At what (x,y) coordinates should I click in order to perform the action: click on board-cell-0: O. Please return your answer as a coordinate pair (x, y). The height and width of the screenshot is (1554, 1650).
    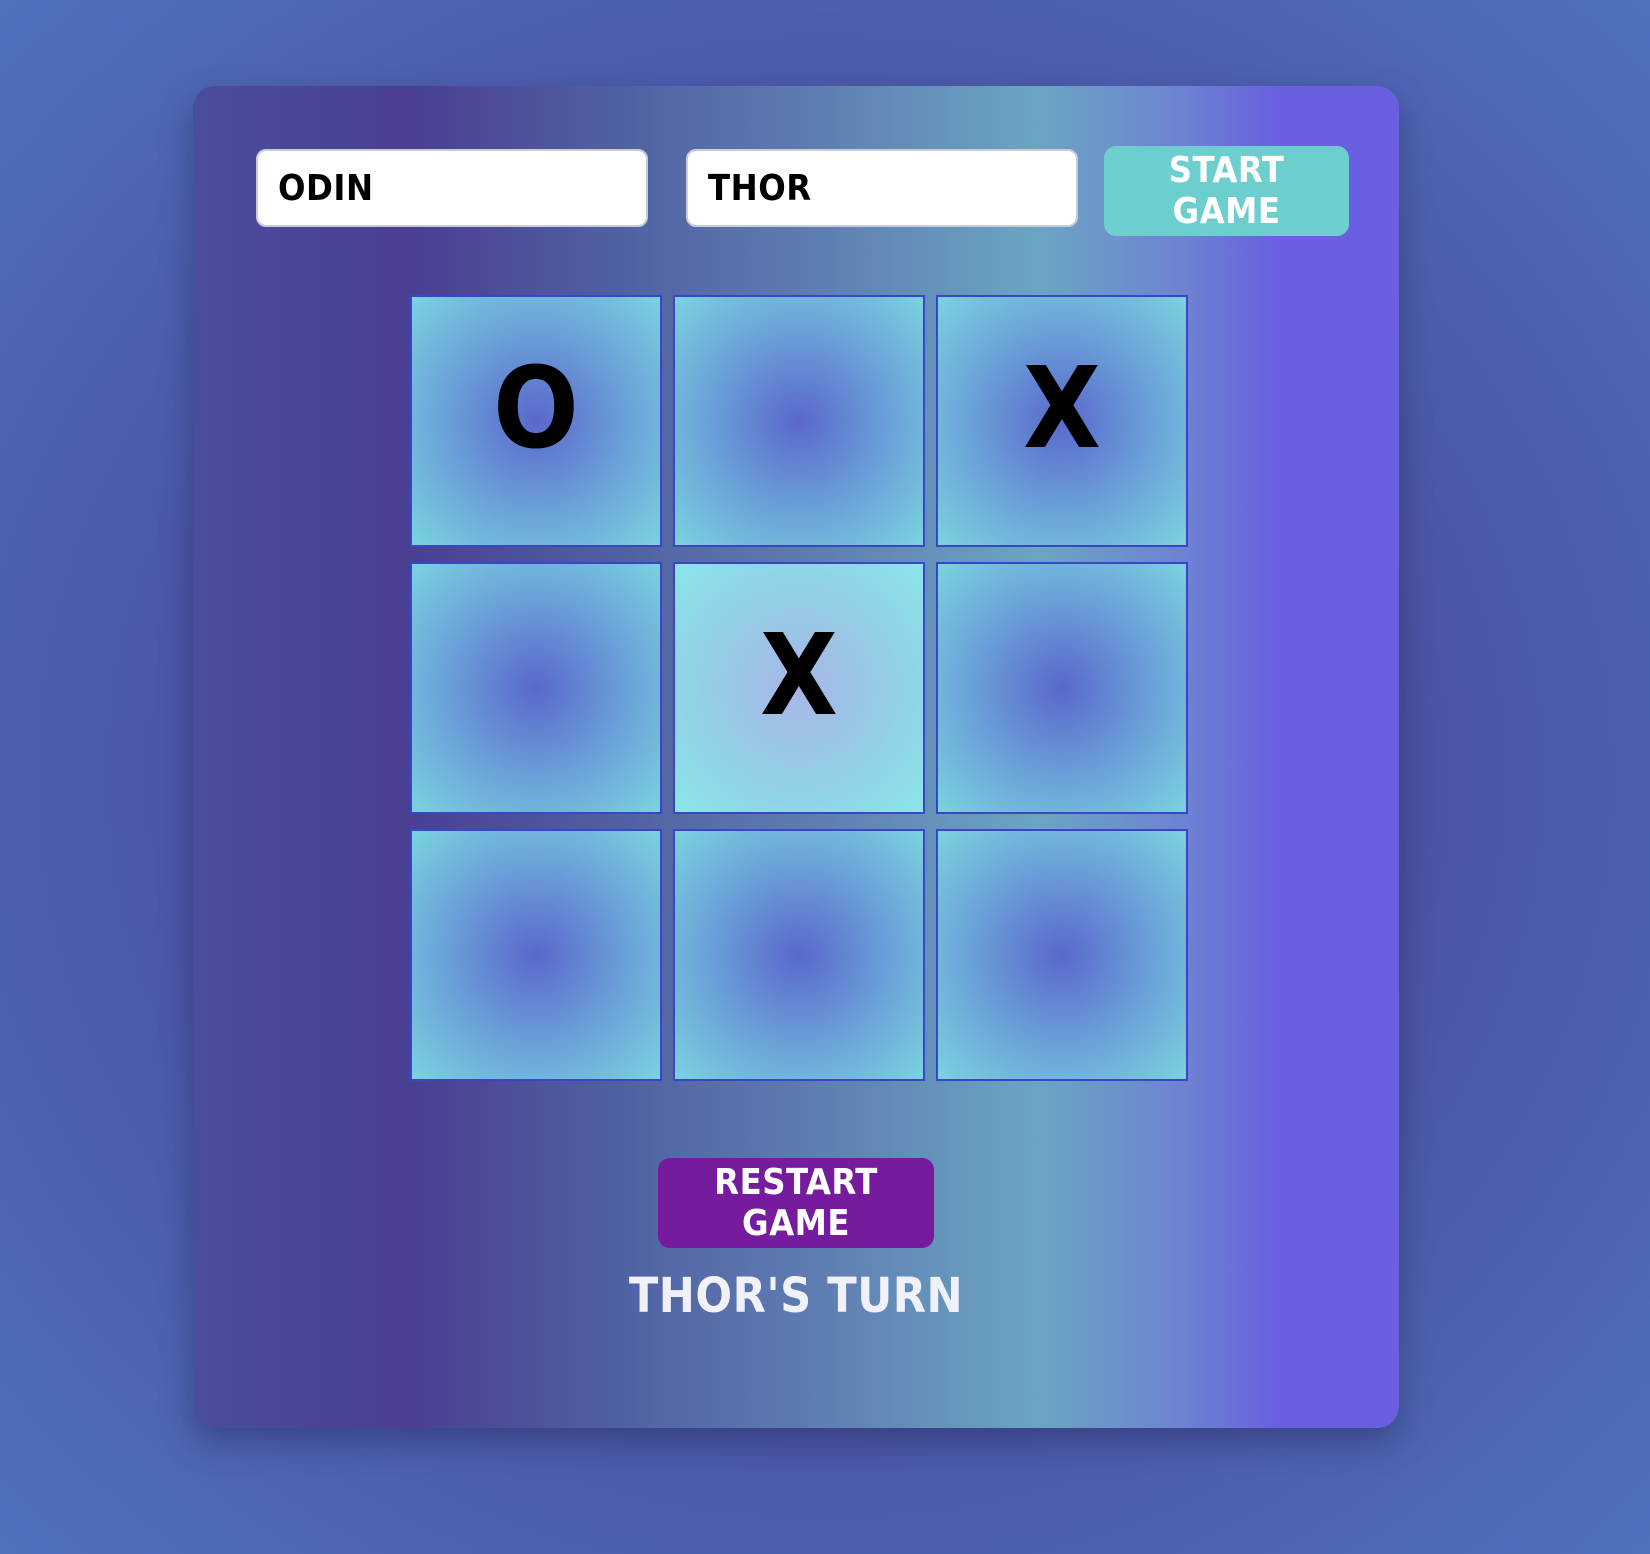
    Looking at the image, I should click on (536, 421).